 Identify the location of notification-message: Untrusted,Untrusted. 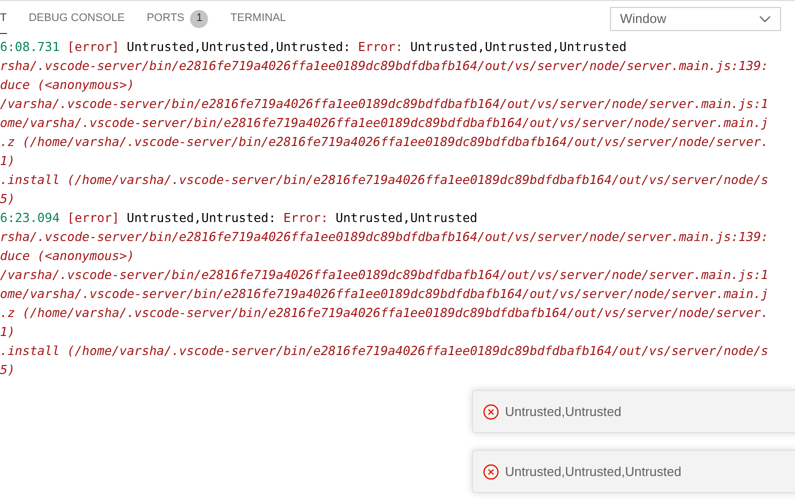
(563, 411).